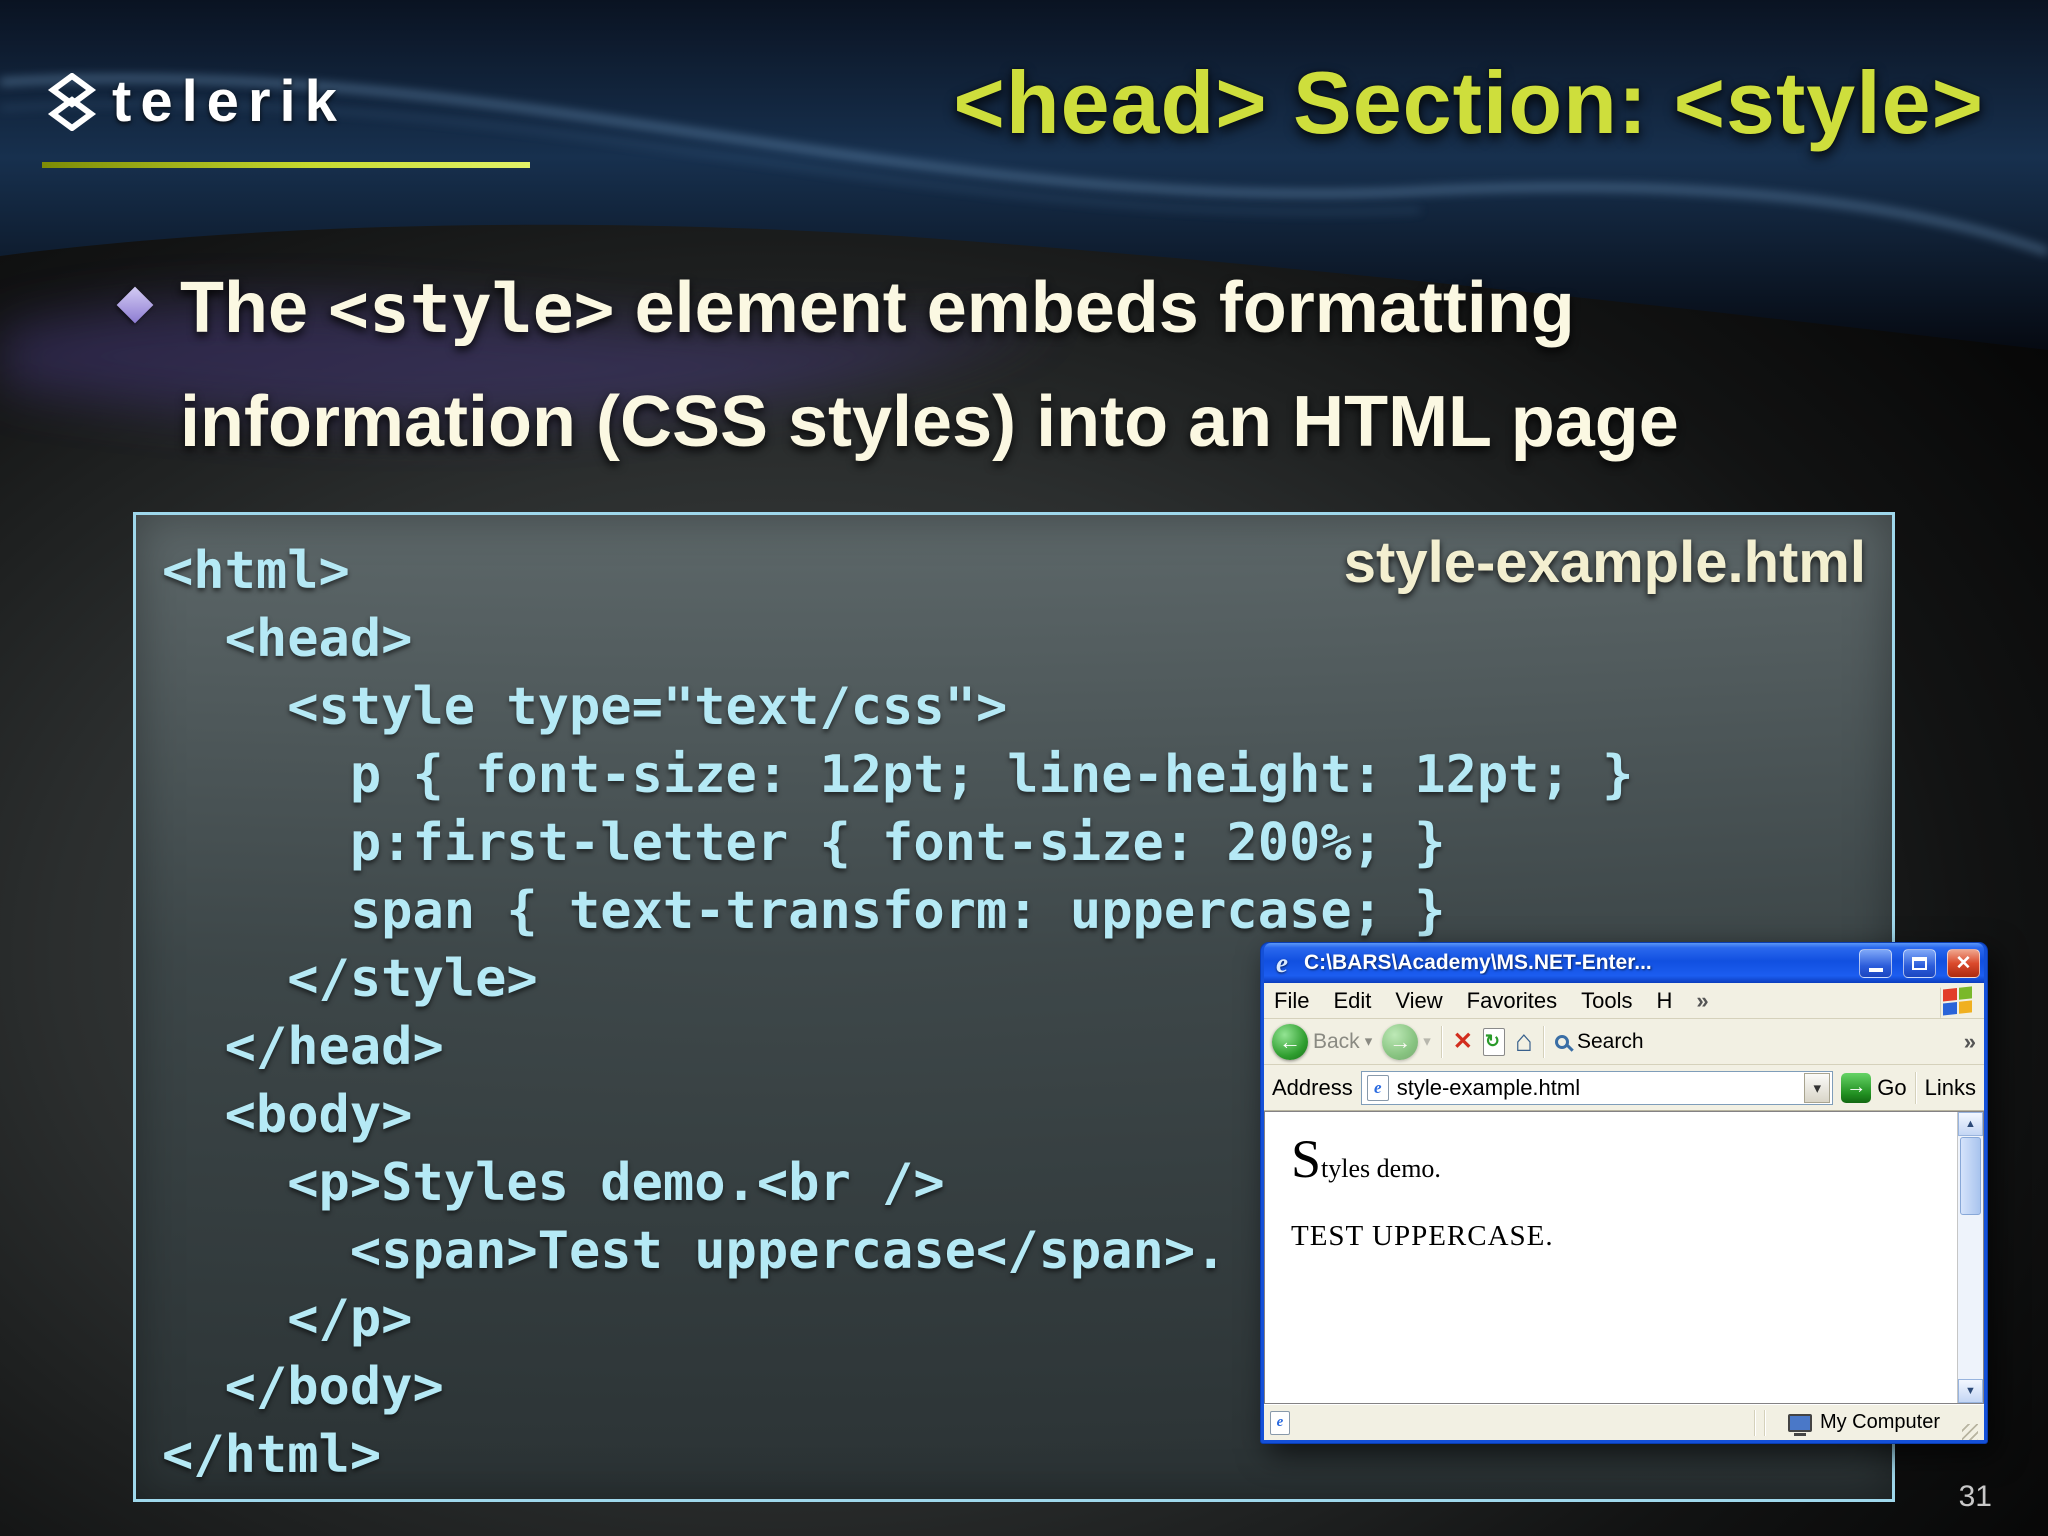  I want to click on address-dropdown-button, so click(1817, 1087).